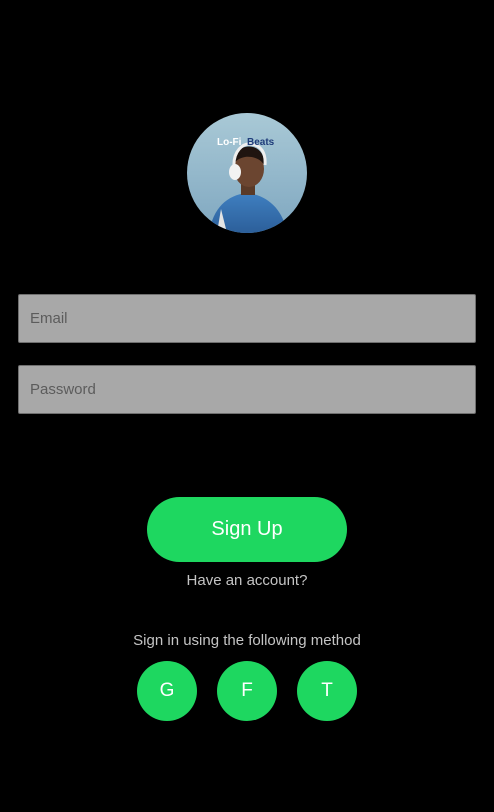 This screenshot has height=812, width=494. What do you see at coordinates (247, 580) in the screenshot?
I see `have-account-link: Have an account?` at bounding box center [247, 580].